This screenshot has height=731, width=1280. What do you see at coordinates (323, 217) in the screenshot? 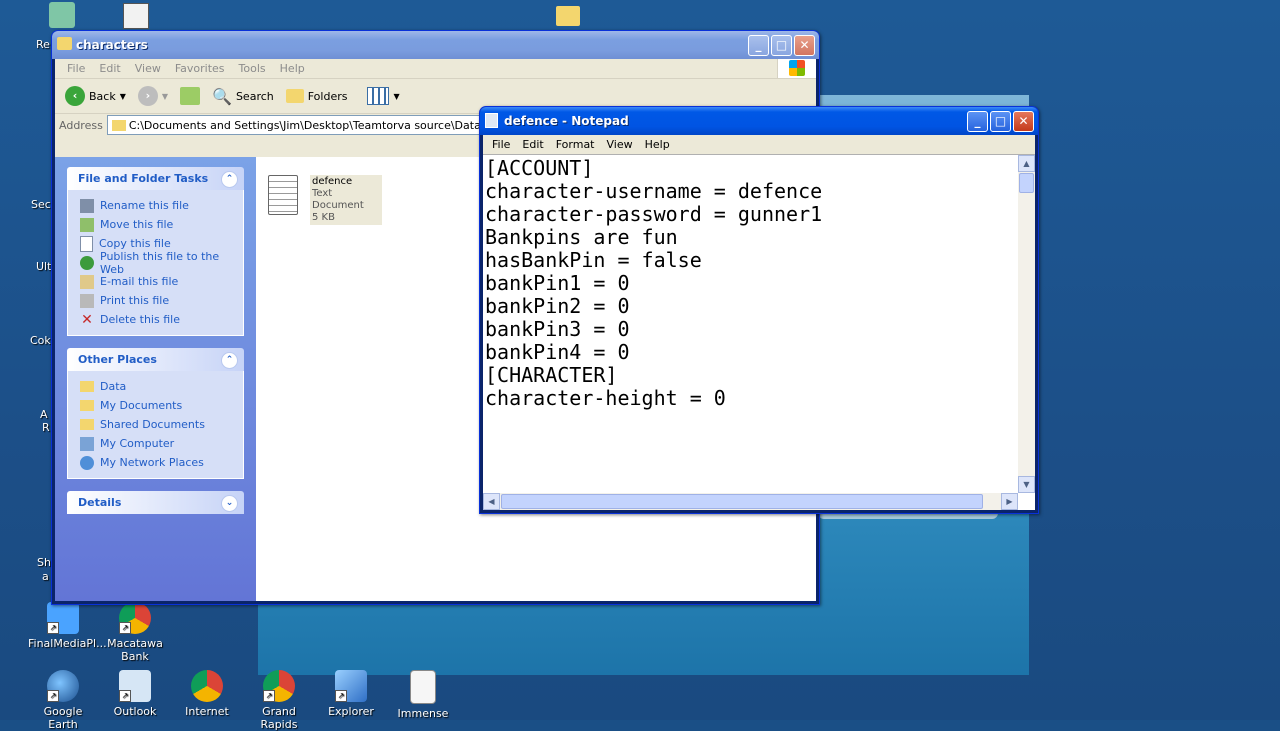
I see `file-size: 5 KB` at bounding box center [323, 217].